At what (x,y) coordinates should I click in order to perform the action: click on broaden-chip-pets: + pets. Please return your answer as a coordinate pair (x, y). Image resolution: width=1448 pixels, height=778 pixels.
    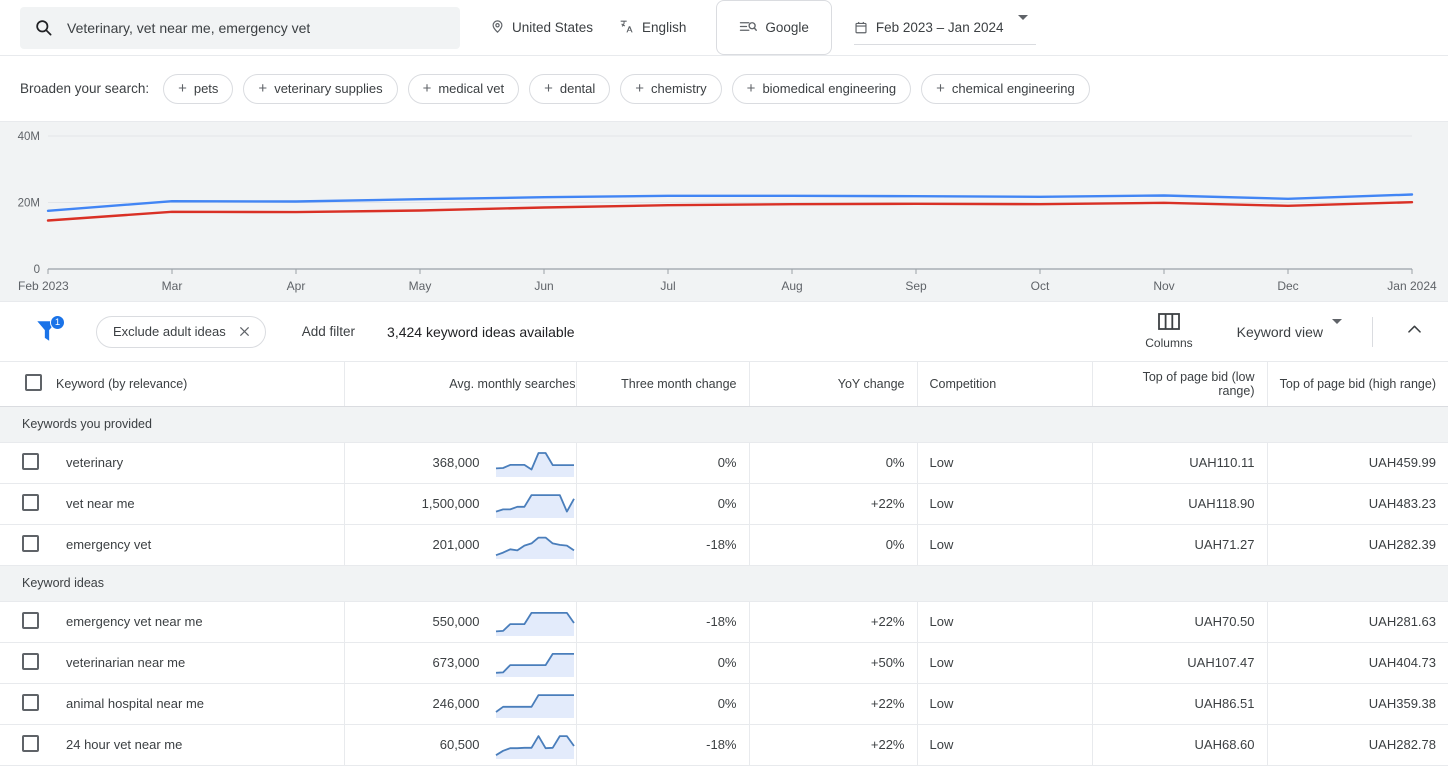
    Looking at the image, I should click on (198, 88).